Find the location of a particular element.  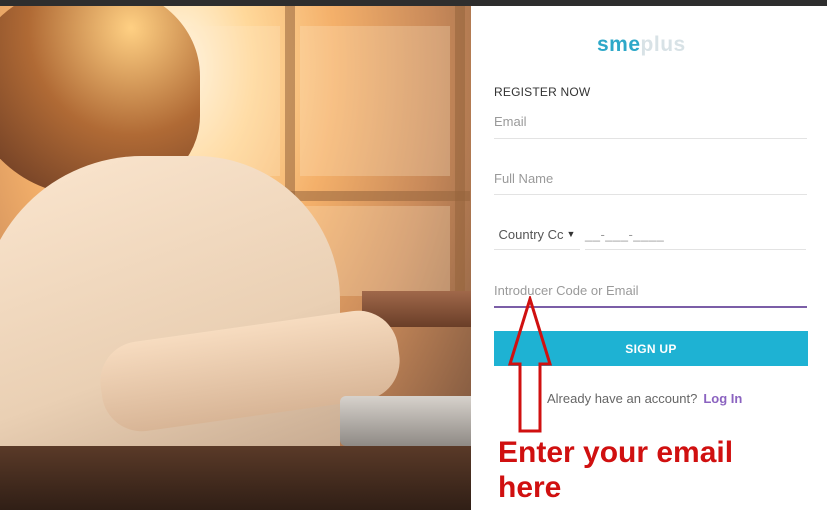

login-link: Log In is located at coordinates (722, 398).